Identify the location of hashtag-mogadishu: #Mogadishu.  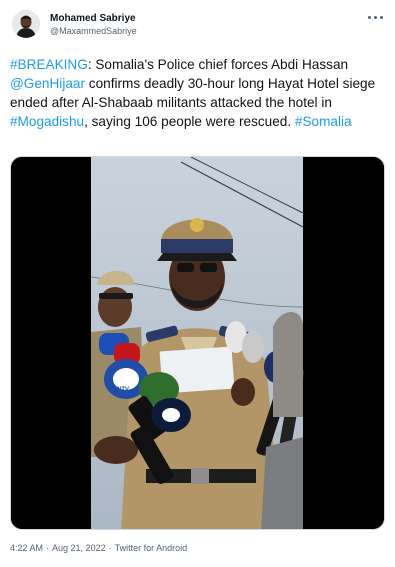
(47, 121).